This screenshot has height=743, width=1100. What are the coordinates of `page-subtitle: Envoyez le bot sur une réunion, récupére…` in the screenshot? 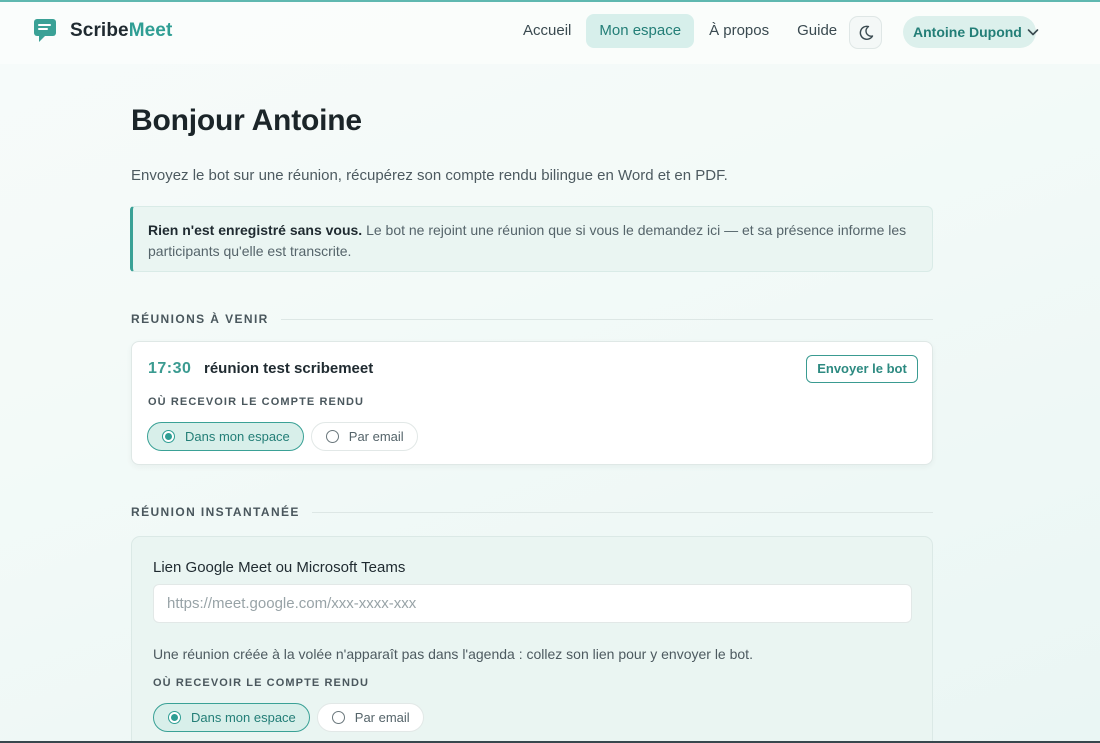 It's located at (429, 175).